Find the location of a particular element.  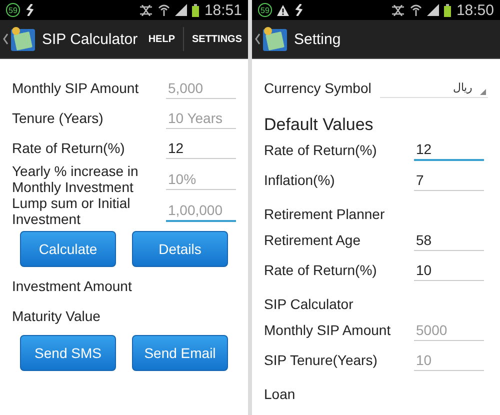

result-label: Maturity Value is located at coordinates (57, 316).